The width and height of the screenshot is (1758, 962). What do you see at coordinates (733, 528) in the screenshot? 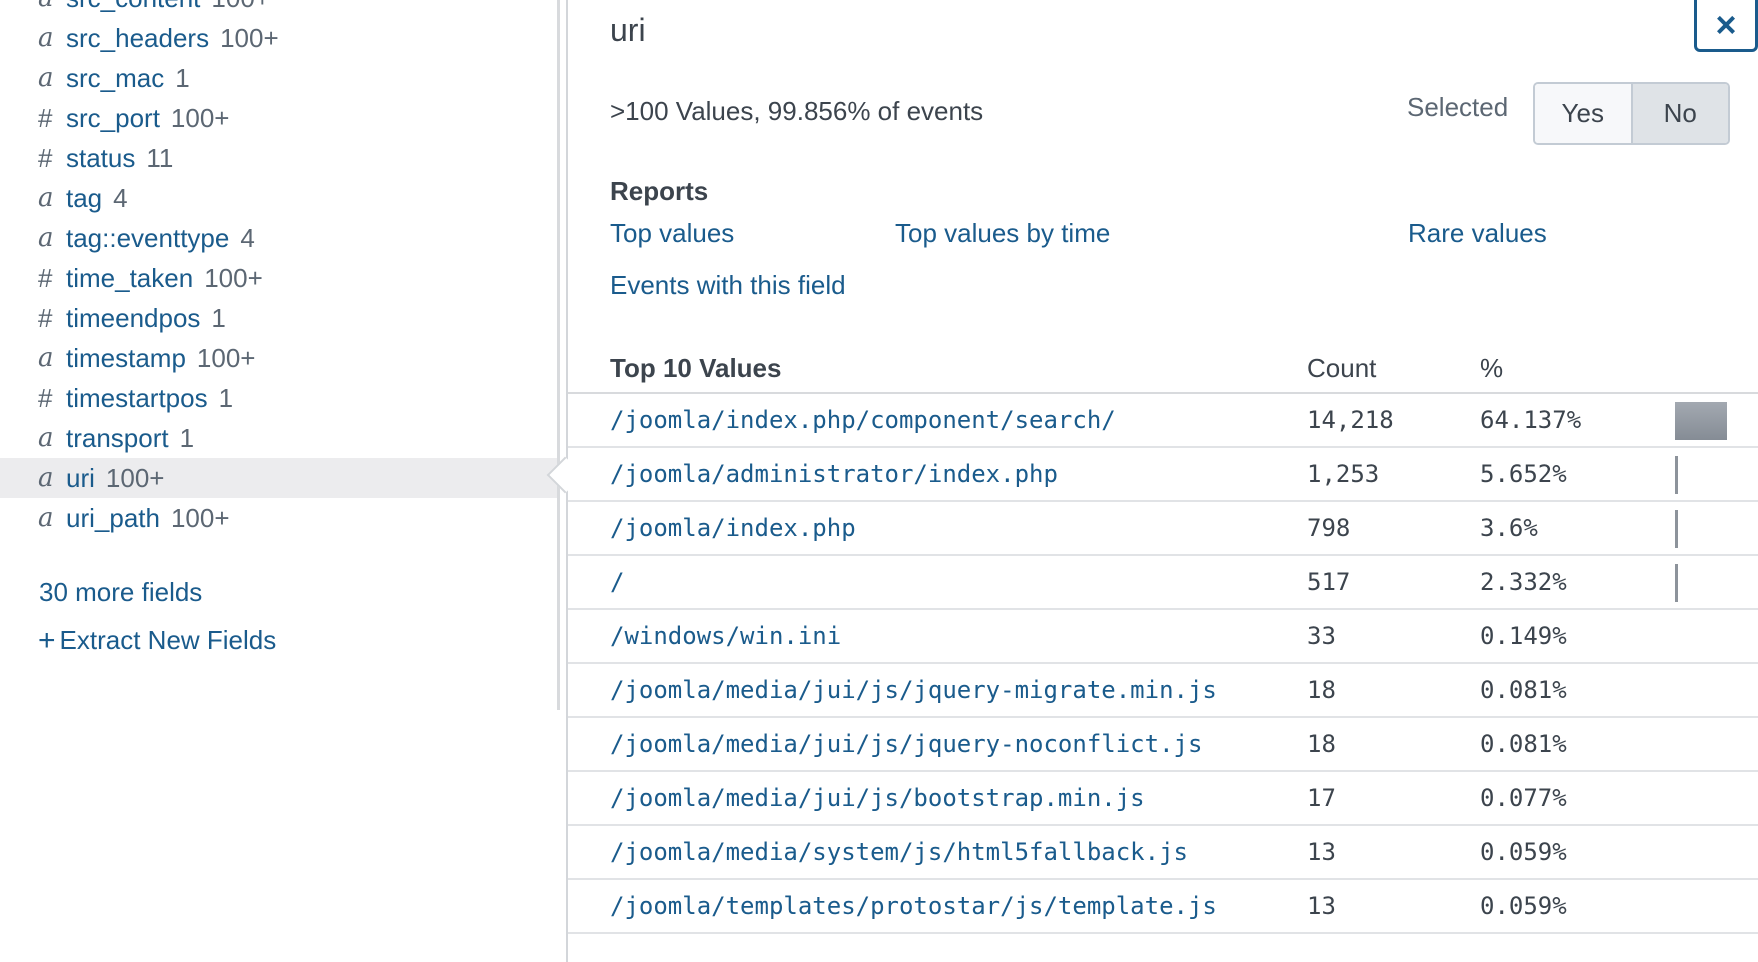
I see `uri-value-link: /joomla/index.php` at bounding box center [733, 528].